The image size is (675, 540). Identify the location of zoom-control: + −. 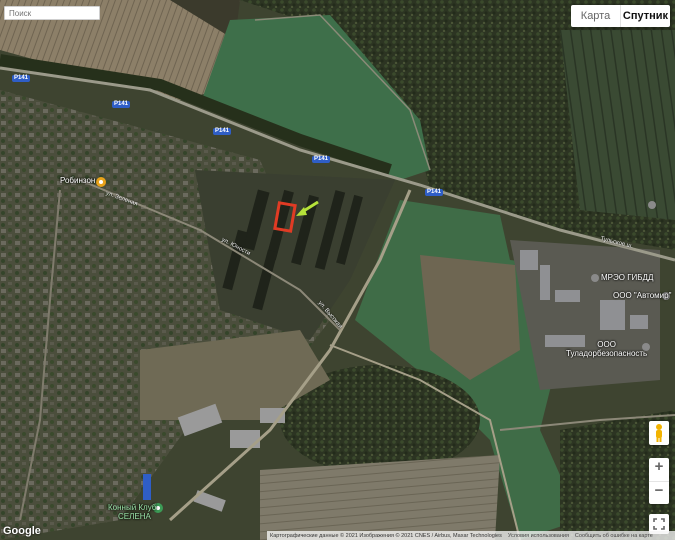
(659, 481).